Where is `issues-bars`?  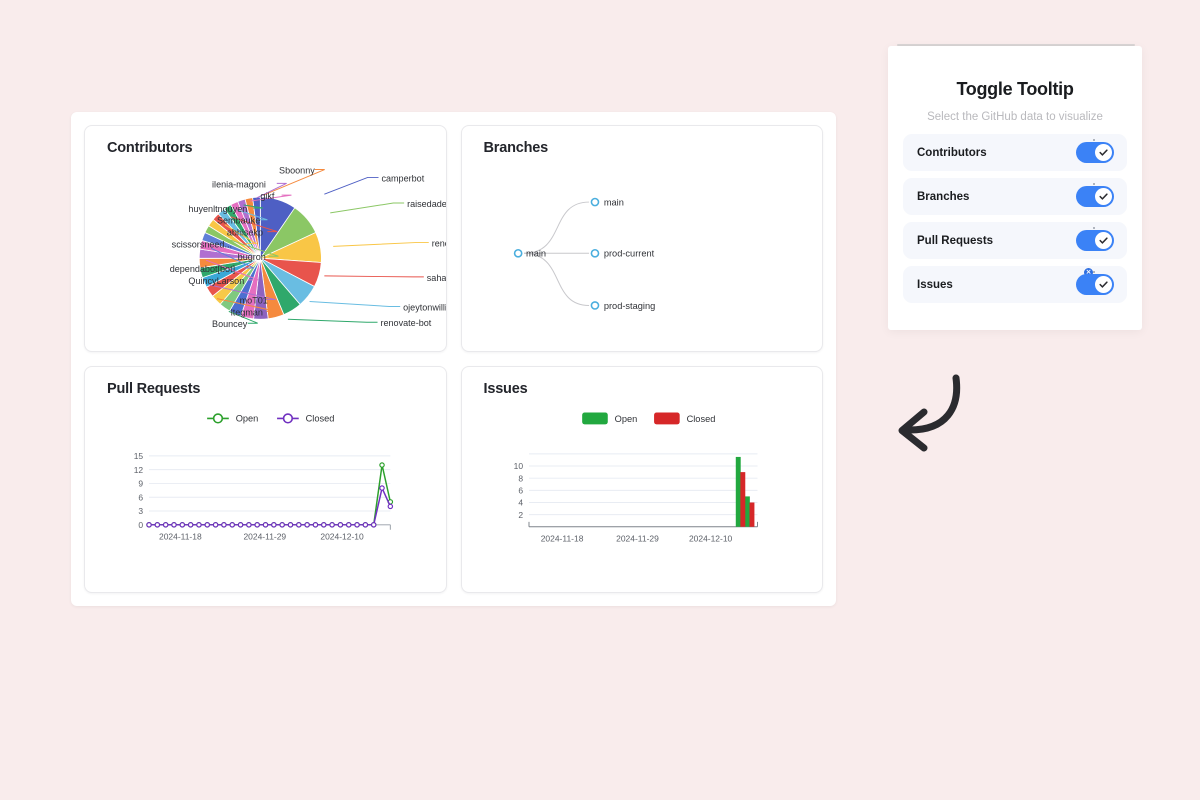 issues-bars is located at coordinates (744, 491).